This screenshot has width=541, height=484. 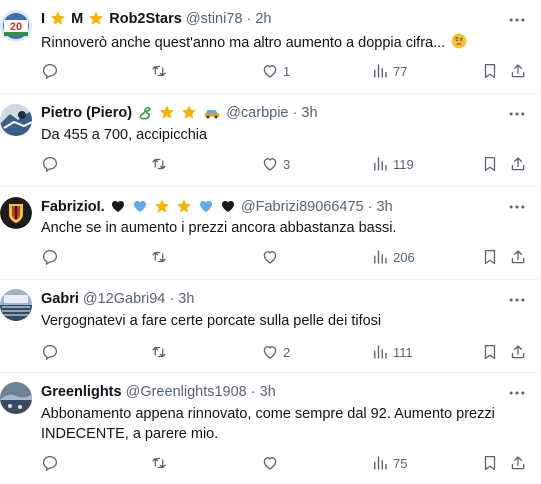 What do you see at coordinates (403, 352) in the screenshot?
I see `view-count: 111` at bounding box center [403, 352].